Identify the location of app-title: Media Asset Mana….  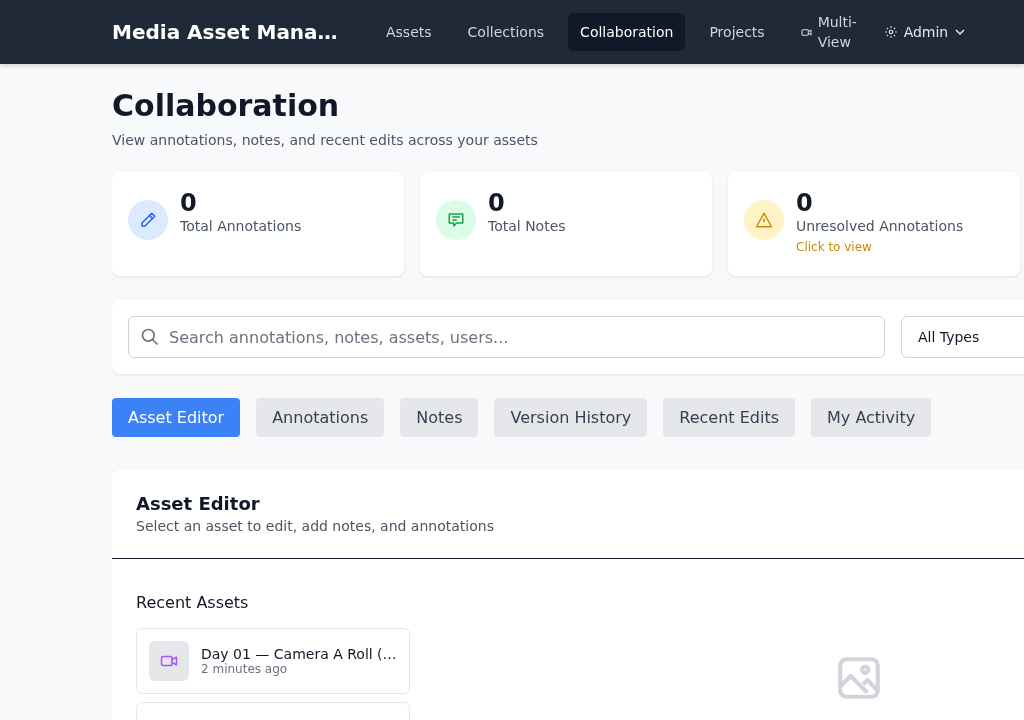
(225, 32).